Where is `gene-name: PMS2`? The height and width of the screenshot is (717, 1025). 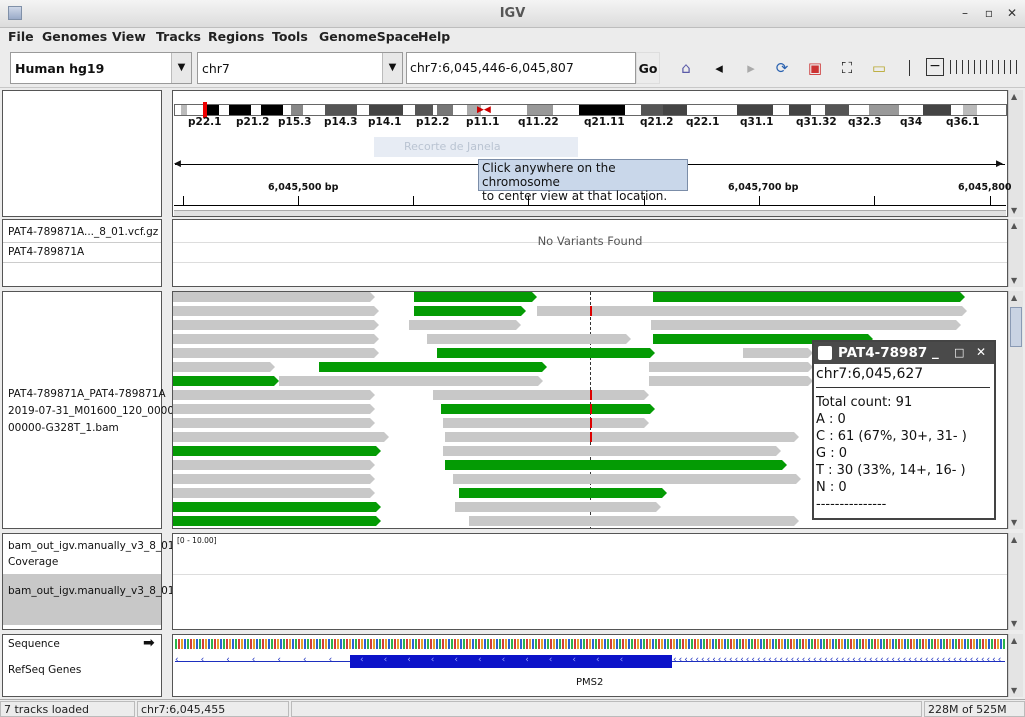 gene-name: PMS2 is located at coordinates (589, 682).